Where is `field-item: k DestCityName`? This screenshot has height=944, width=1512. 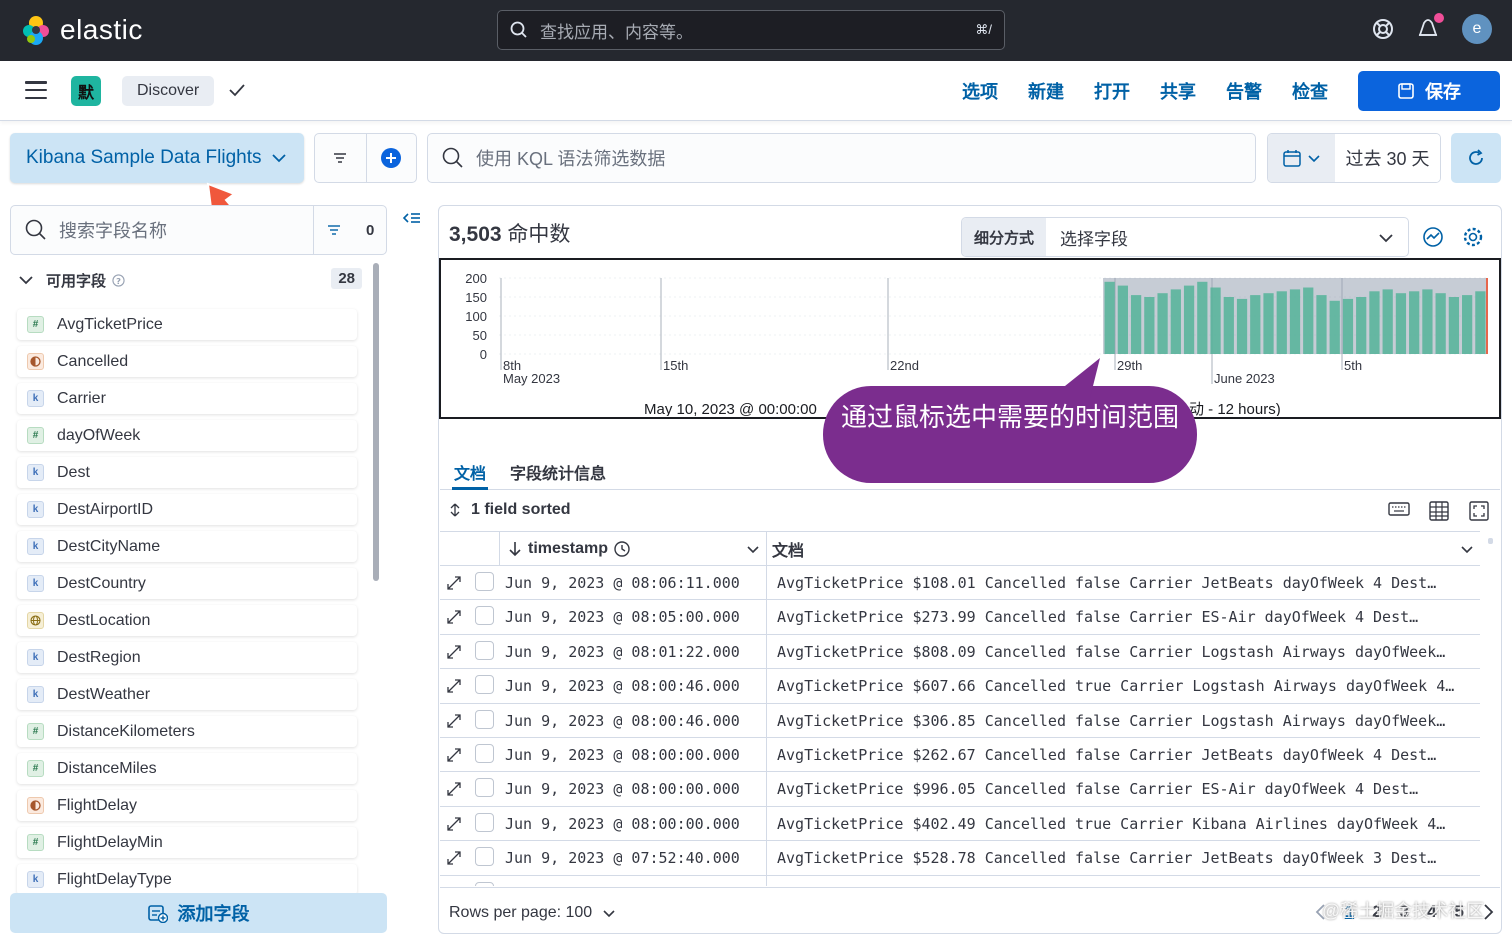 field-item: k DestCityName is located at coordinates (187, 546).